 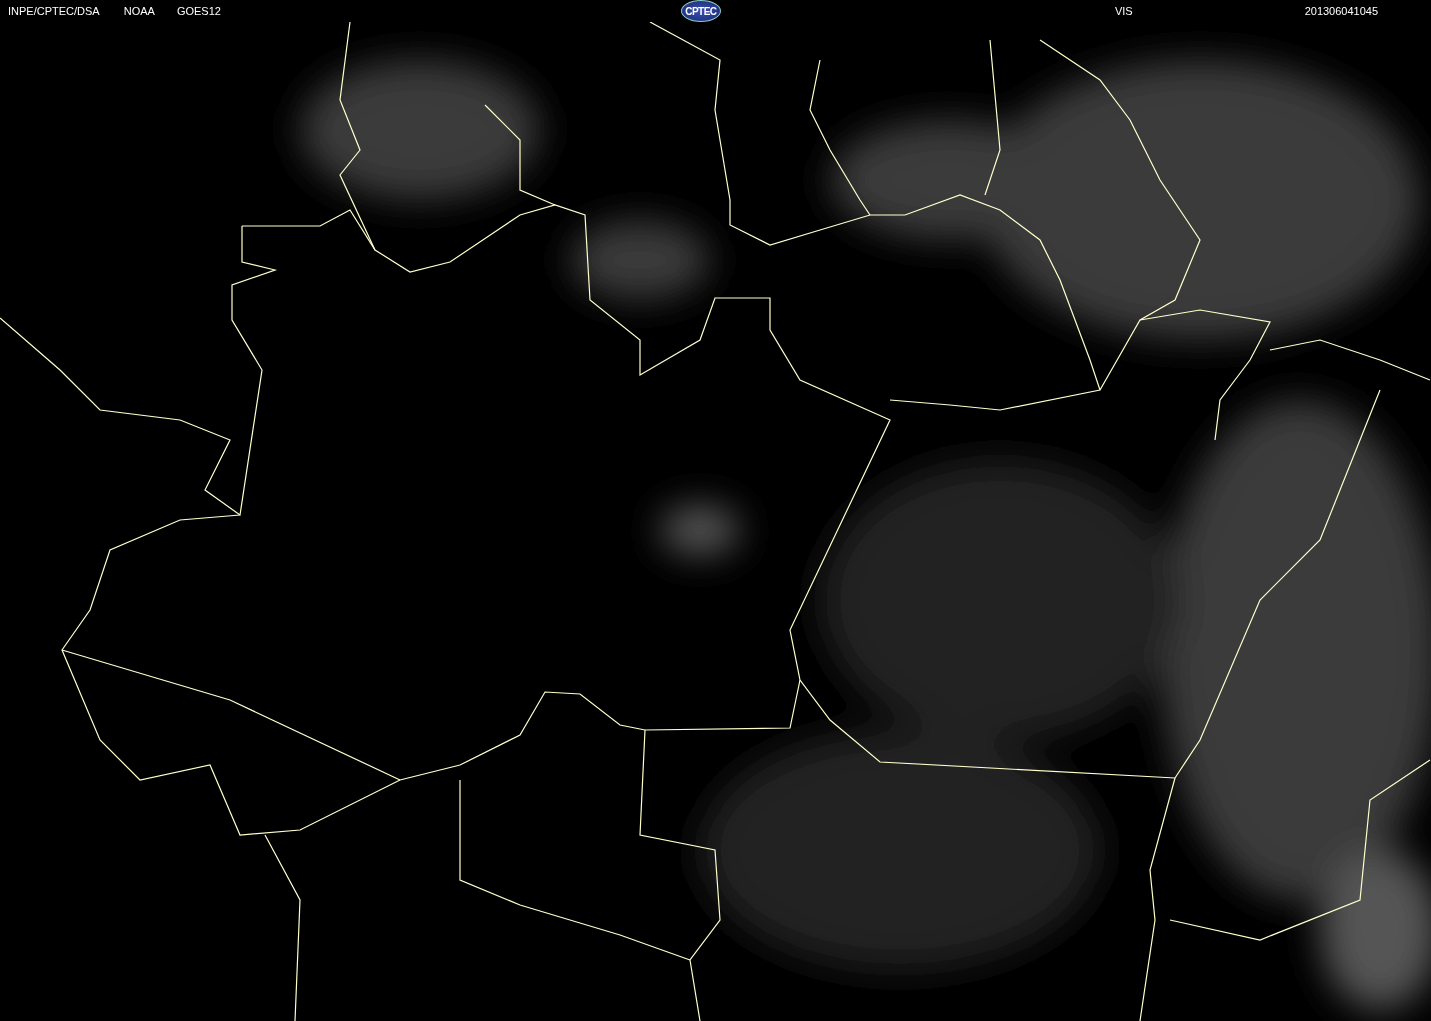 What do you see at coordinates (1123, 11) in the screenshot?
I see `channel-label: VIS` at bounding box center [1123, 11].